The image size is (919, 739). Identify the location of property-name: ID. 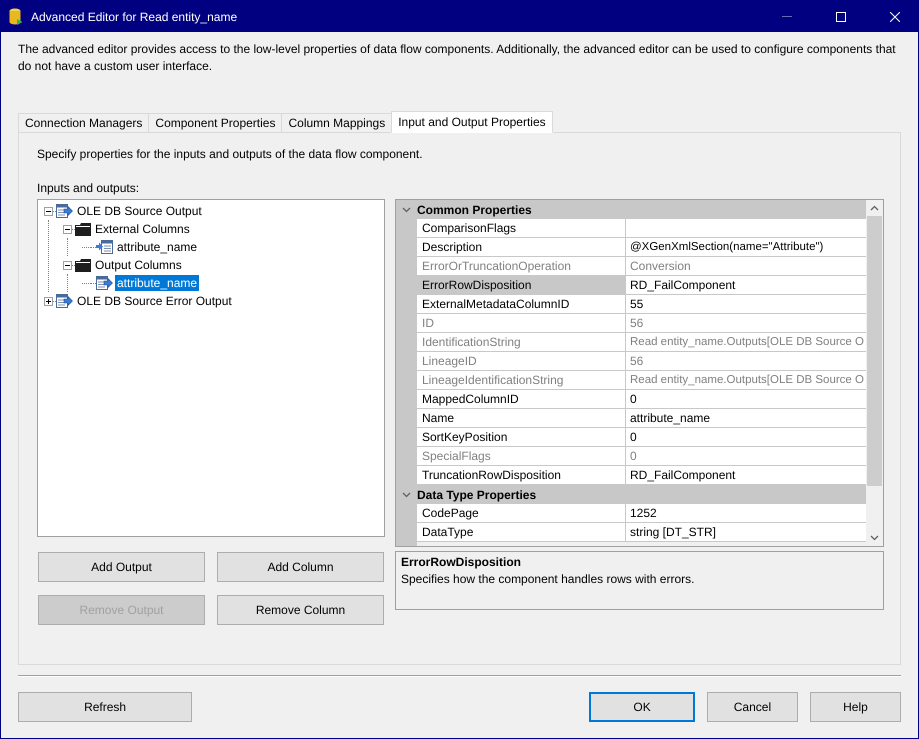
(521, 323).